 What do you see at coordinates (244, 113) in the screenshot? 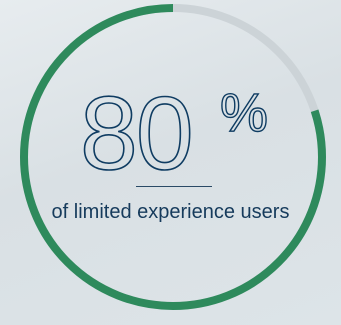
I see `percent-sign: %` at bounding box center [244, 113].